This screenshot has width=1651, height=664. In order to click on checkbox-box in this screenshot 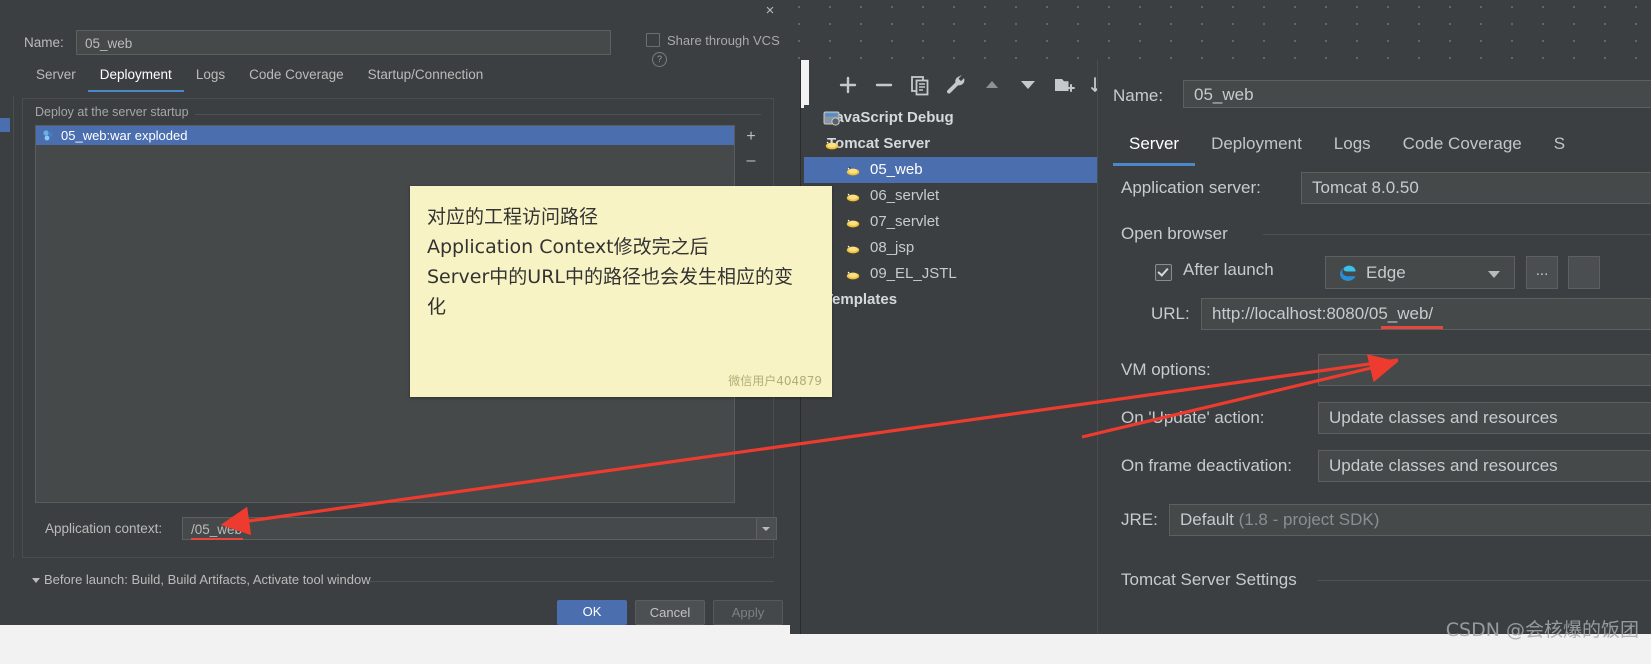, I will do `click(653, 40)`.